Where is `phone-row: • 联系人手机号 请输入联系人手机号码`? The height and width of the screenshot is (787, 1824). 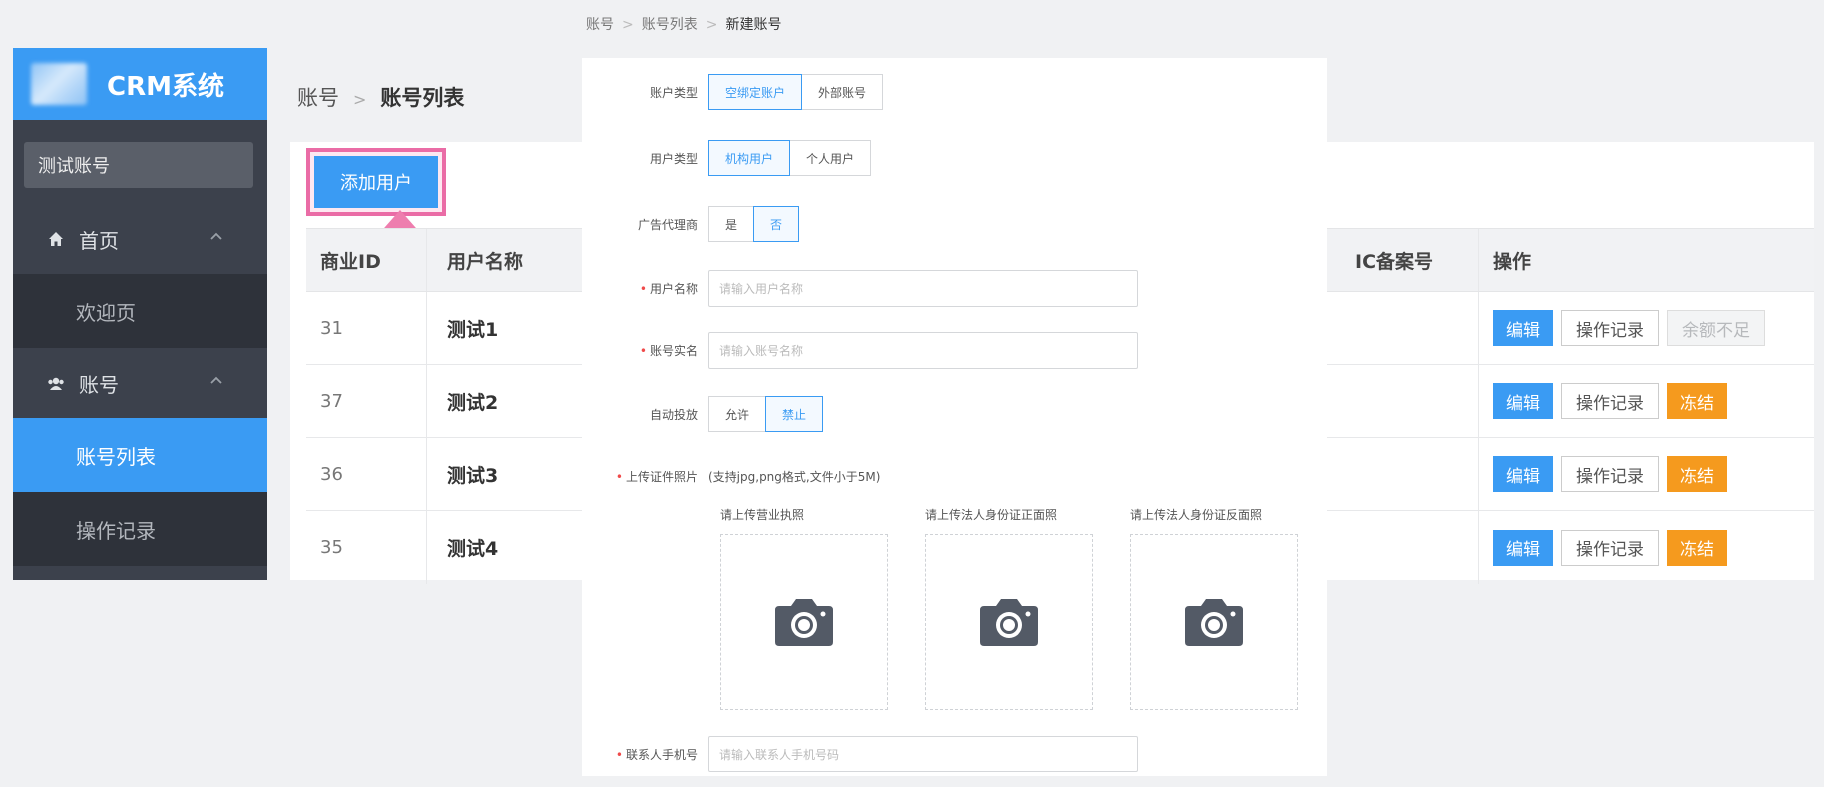
phone-row: • 联系人手机号 请输入联系人手机号码 is located at coordinates (954, 754).